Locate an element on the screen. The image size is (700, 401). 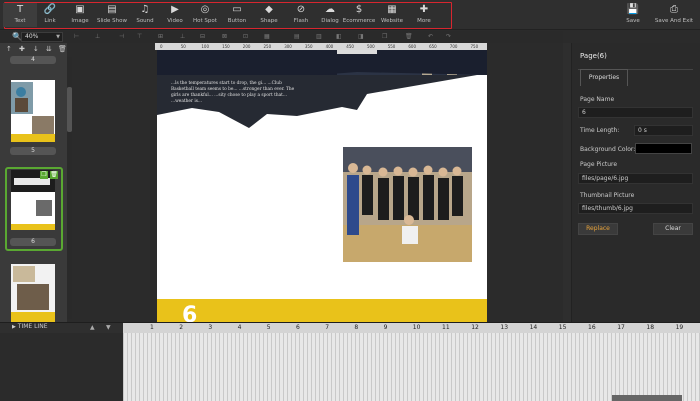
ruler-tick-label: 500 is located at coordinates (371, 46).